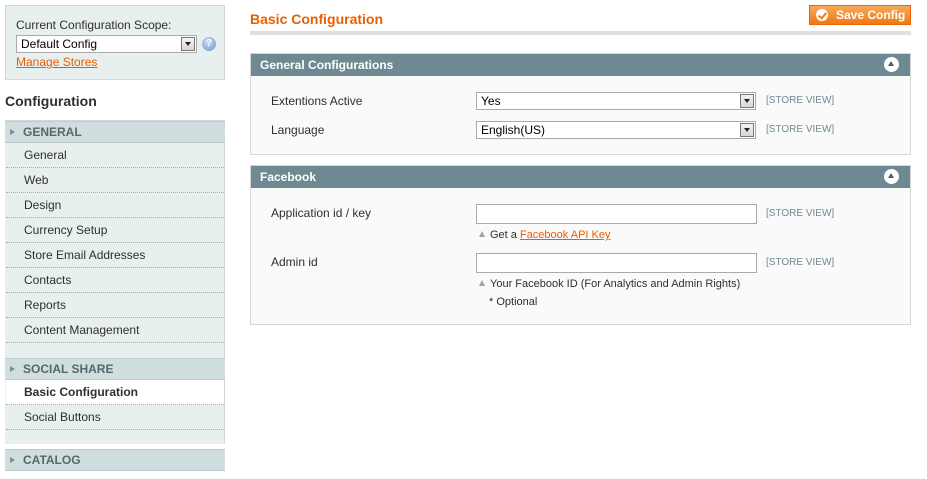  What do you see at coordinates (871, 15) in the screenshot?
I see `save-config-label: Save Config` at bounding box center [871, 15].